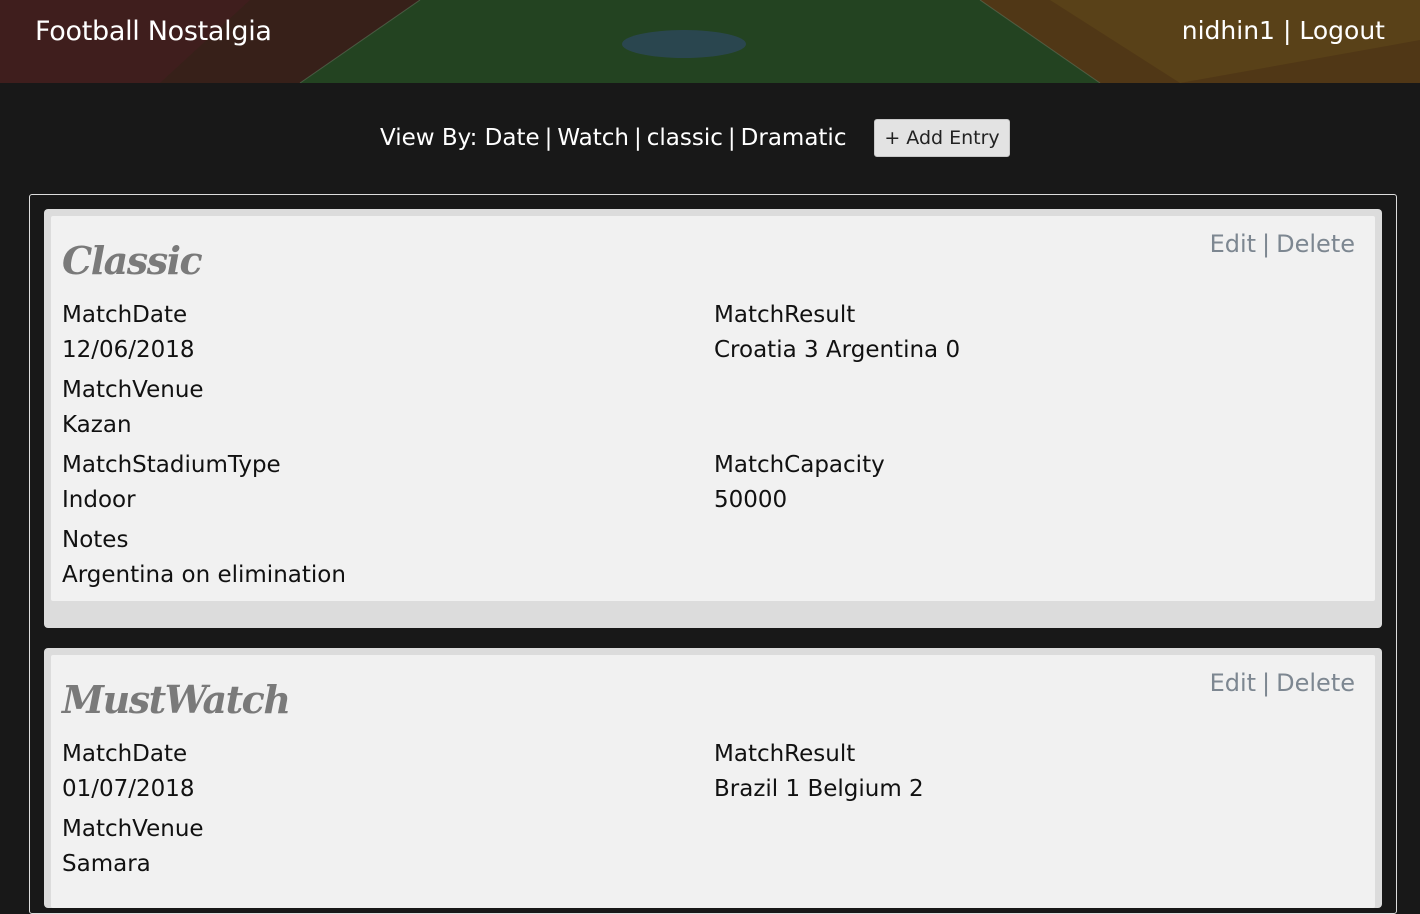 This screenshot has width=1420, height=914. Describe the element at coordinates (153, 31) in the screenshot. I see `brand-title: Football Nostalgia` at that location.